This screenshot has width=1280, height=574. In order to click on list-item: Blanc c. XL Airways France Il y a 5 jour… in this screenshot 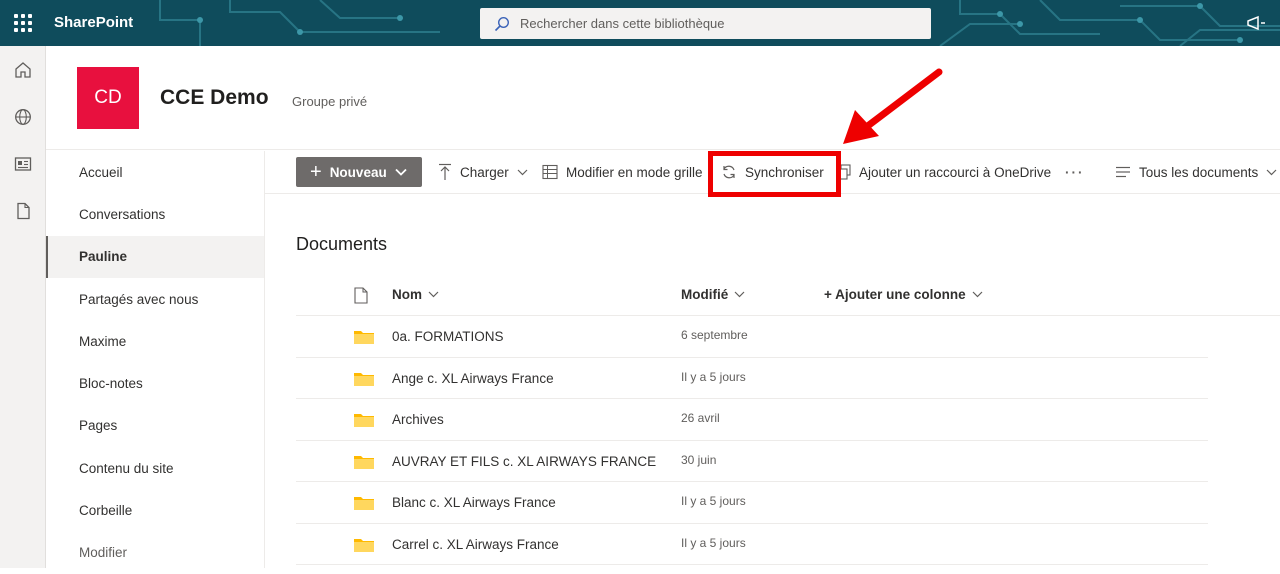, I will do `click(752, 503)`.